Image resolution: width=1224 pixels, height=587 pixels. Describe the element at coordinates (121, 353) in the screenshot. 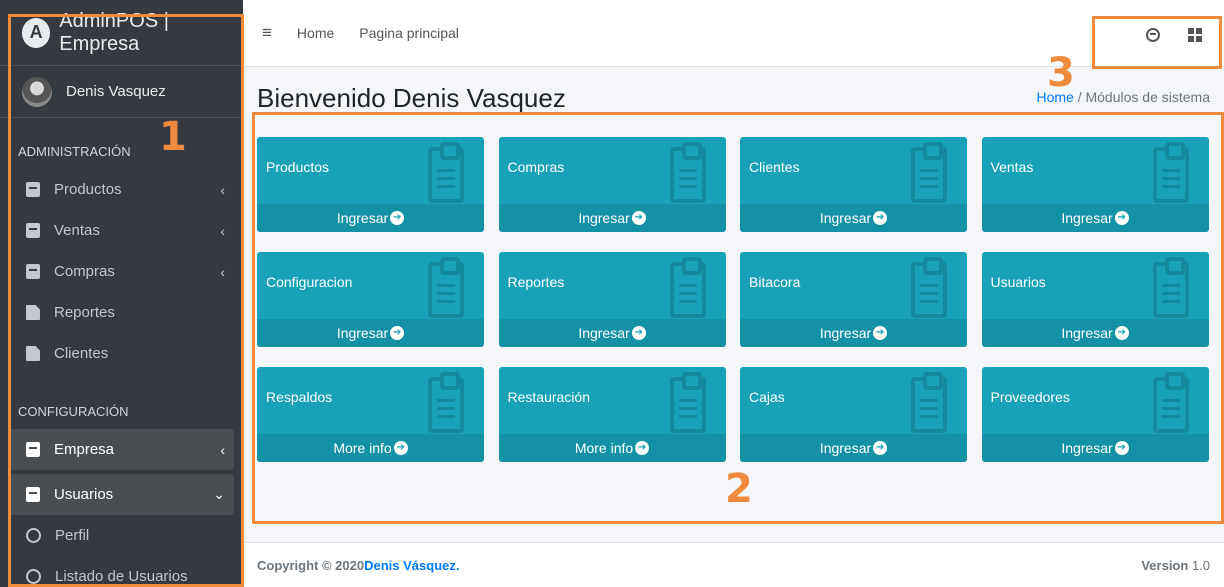

I see `sidebar-item-clientes: Clientes` at that location.